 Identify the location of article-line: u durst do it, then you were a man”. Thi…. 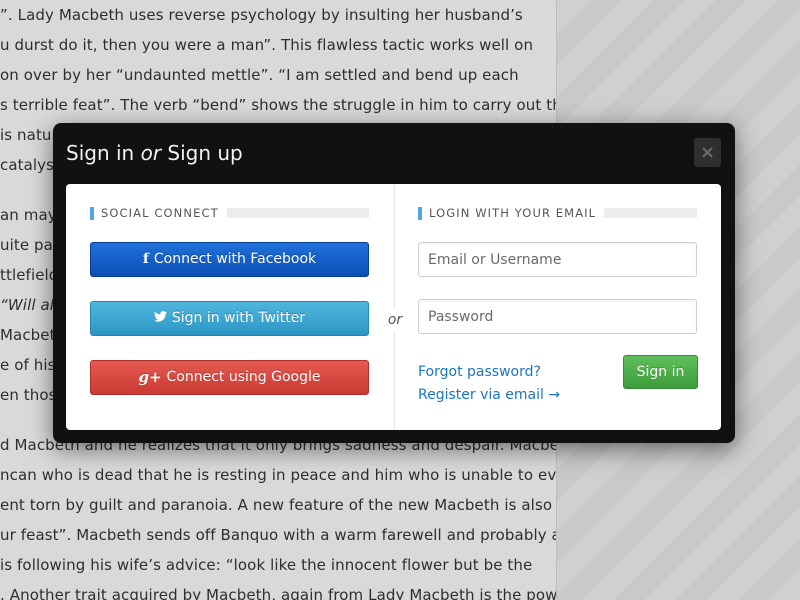
(267, 45).